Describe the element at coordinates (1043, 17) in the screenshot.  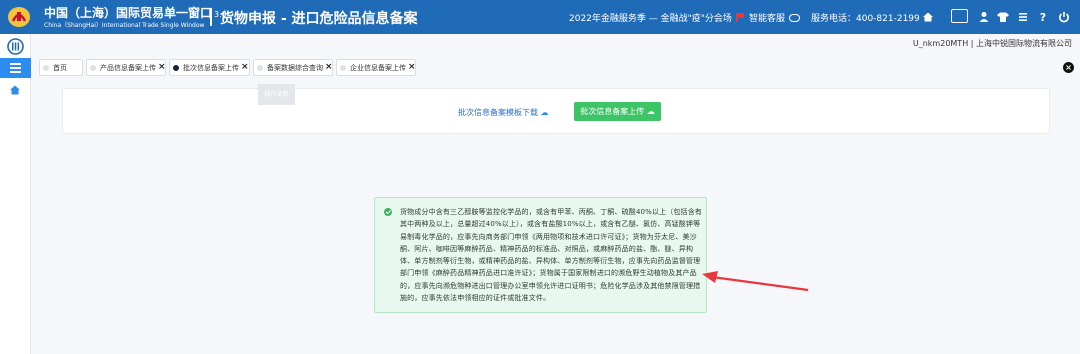
I see `help-icon: ?` at that location.